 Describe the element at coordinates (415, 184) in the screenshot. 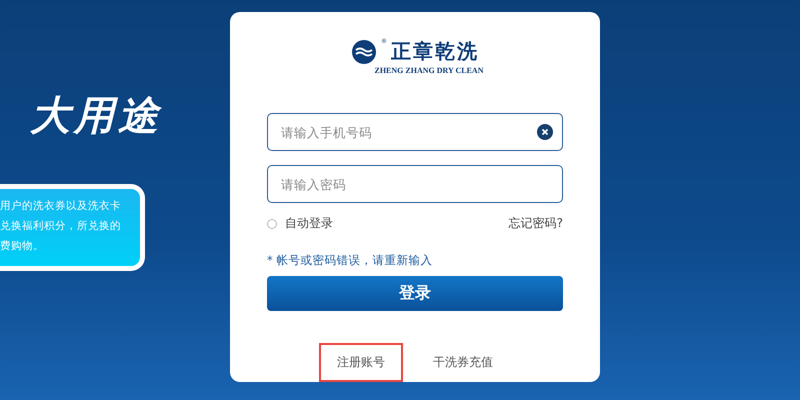

I see `password-field: 请输入密码` at that location.